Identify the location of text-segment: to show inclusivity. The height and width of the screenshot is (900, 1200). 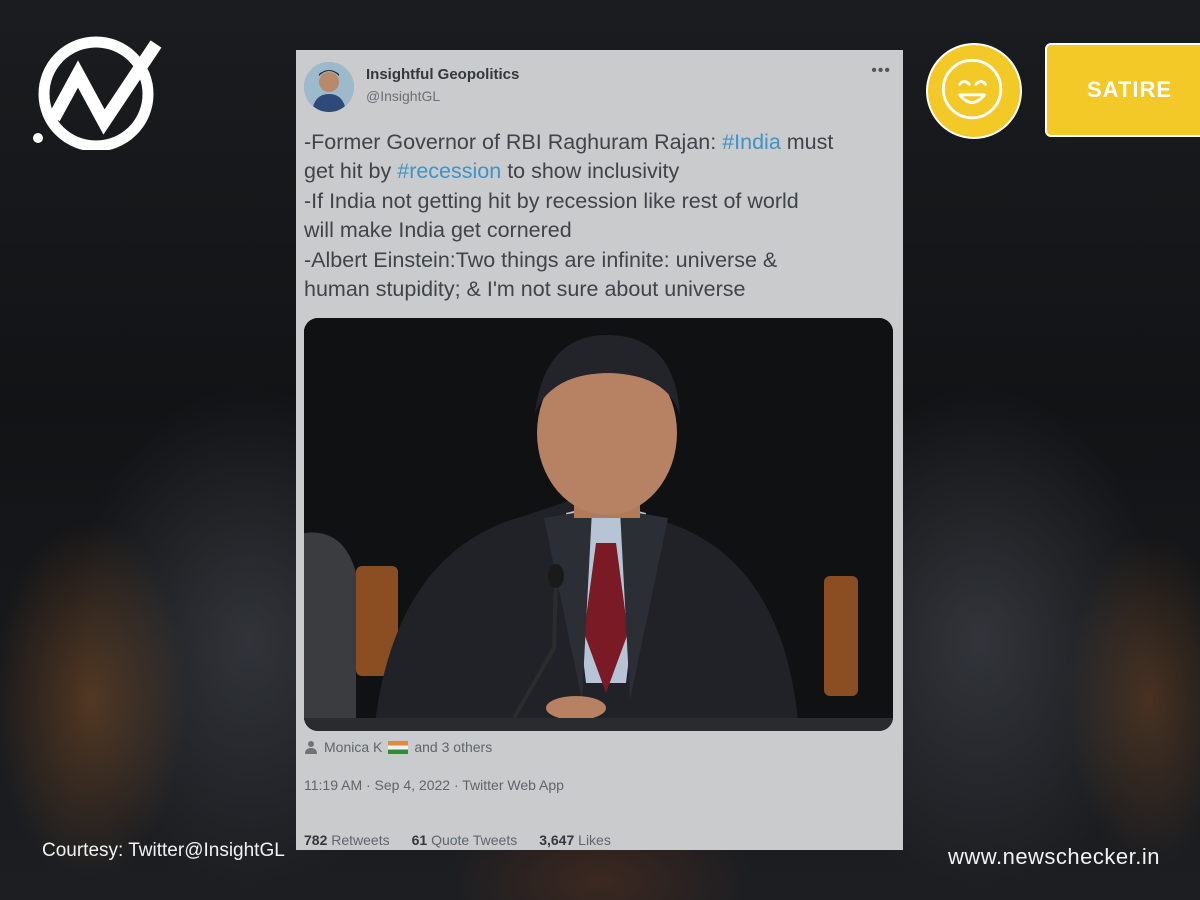
(590, 171).